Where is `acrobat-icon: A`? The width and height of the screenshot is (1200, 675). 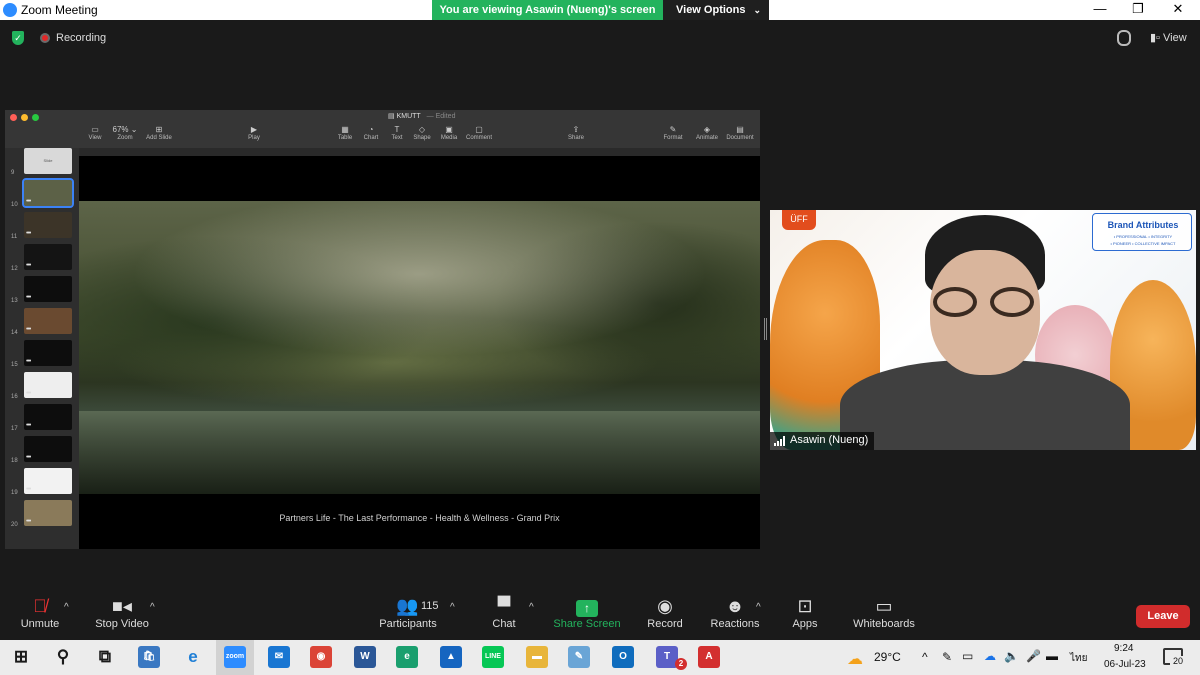 acrobat-icon: A is located at coordinates (709, 657).